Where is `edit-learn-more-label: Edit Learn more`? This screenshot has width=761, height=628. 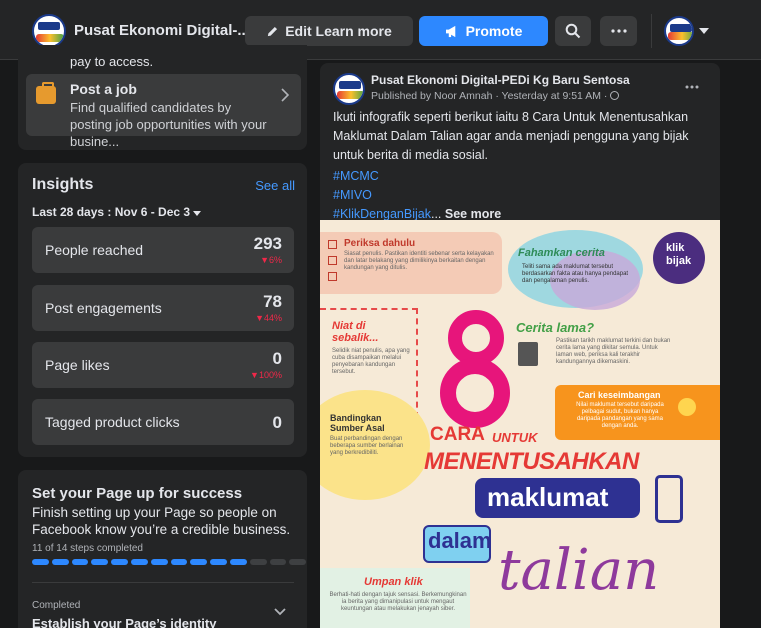
edit-learn-more-label: Edit Learn more is located at coordinates (338, 31).